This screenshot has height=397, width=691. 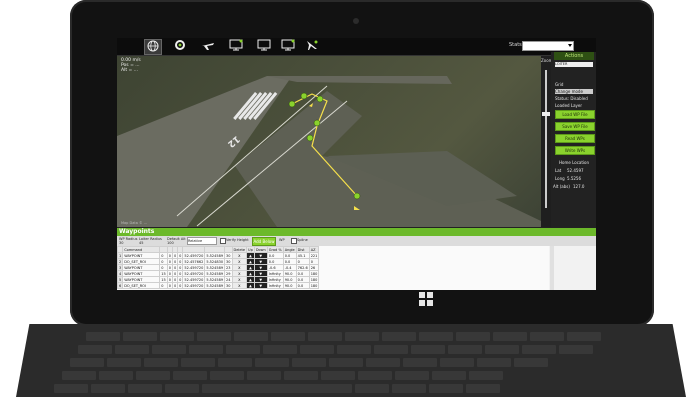 I want to click on loaded-layer-label: Loaded Layer, so click(x=569, y=105).